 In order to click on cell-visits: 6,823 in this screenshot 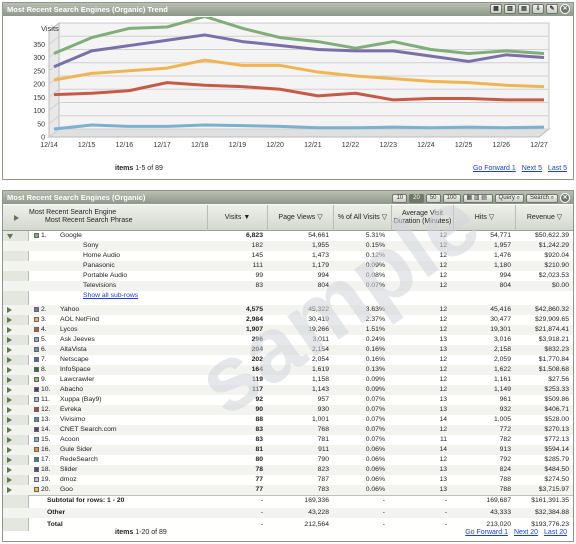, I will do `click(254, 235)`.